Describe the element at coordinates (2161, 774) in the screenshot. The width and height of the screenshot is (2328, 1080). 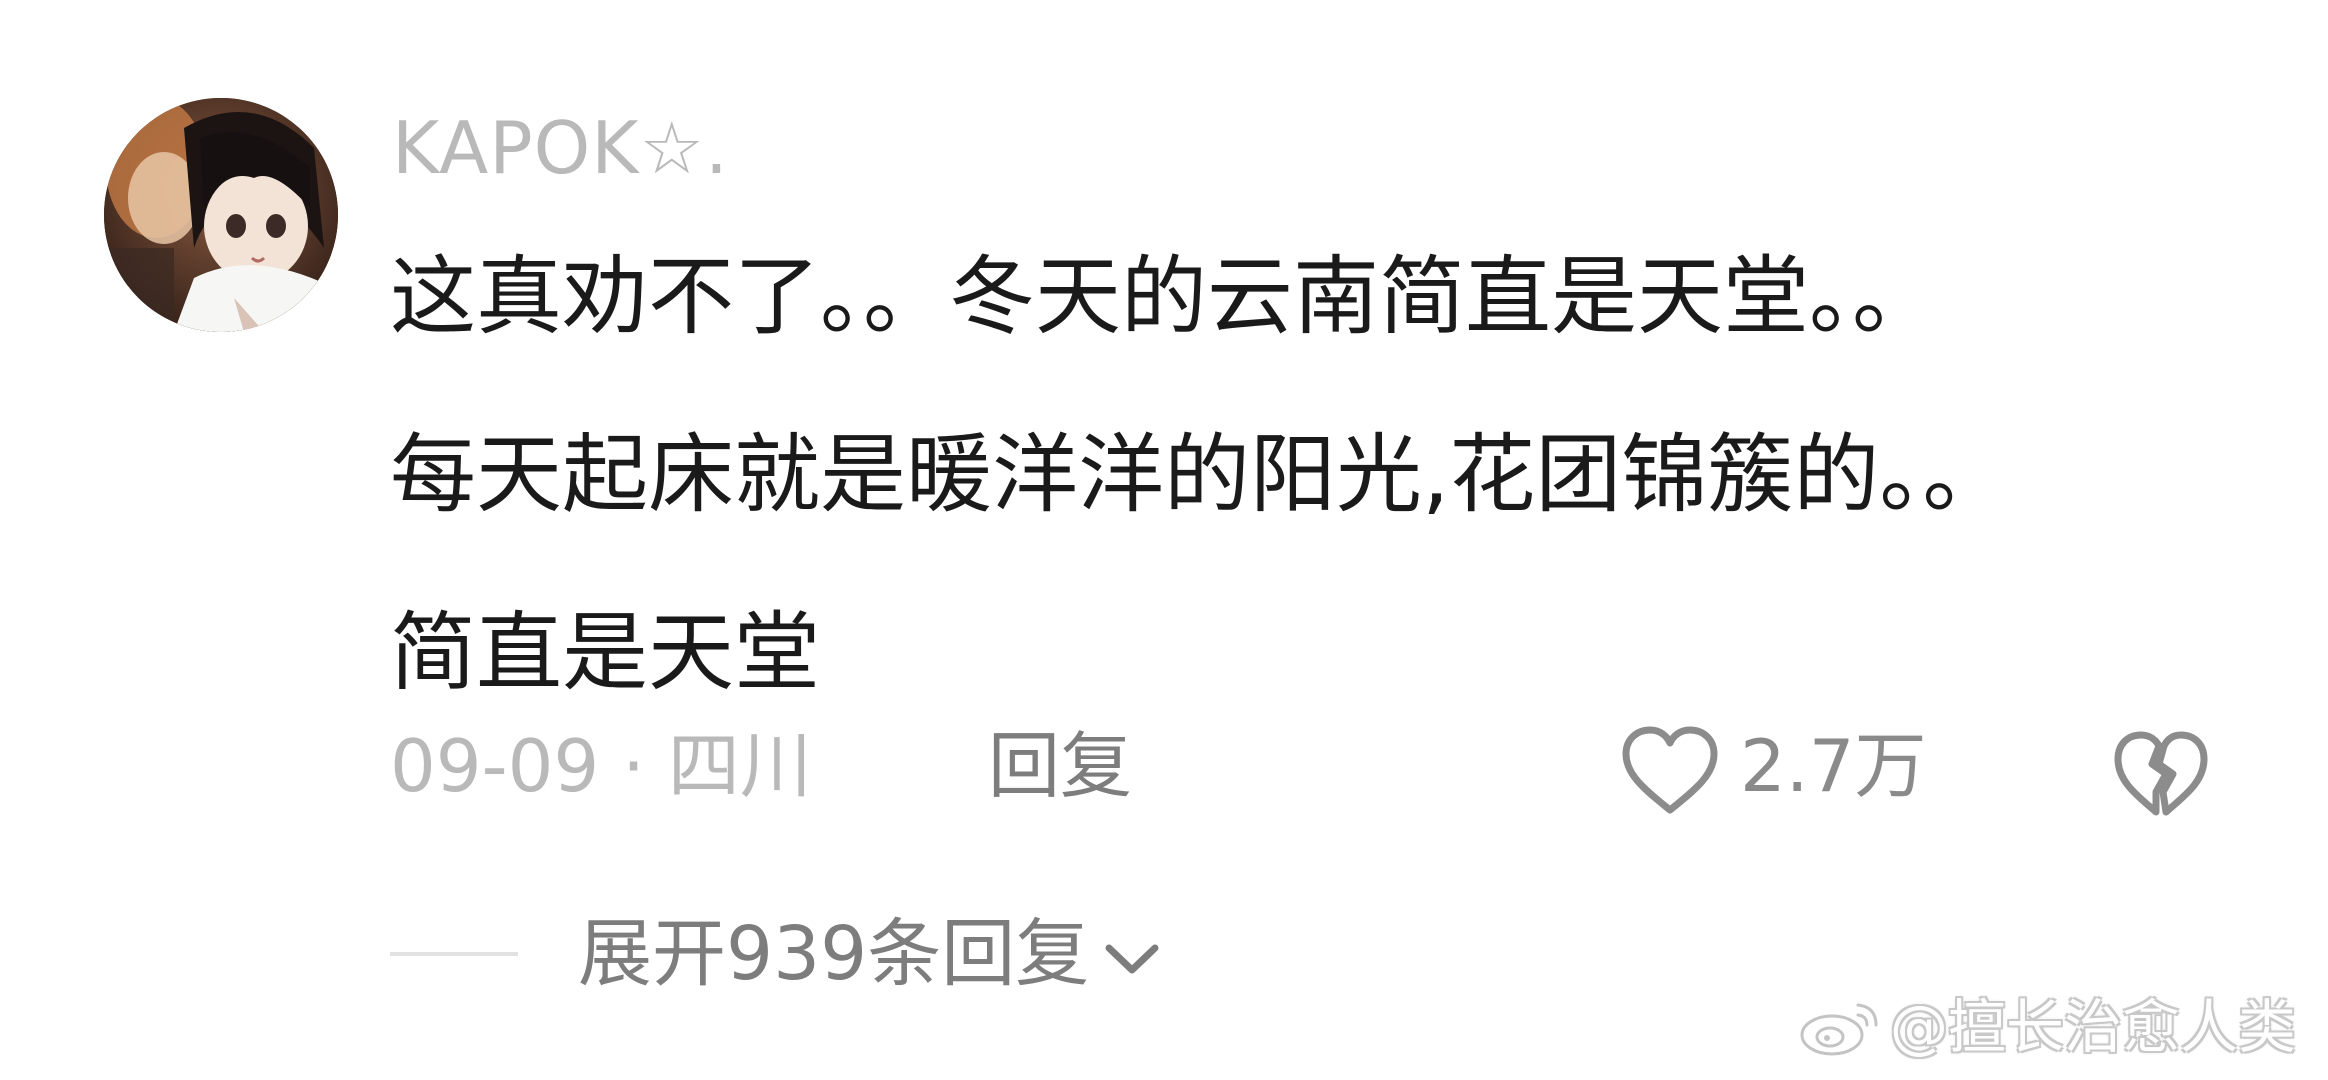
I see `broken-heart-icon` at that location.